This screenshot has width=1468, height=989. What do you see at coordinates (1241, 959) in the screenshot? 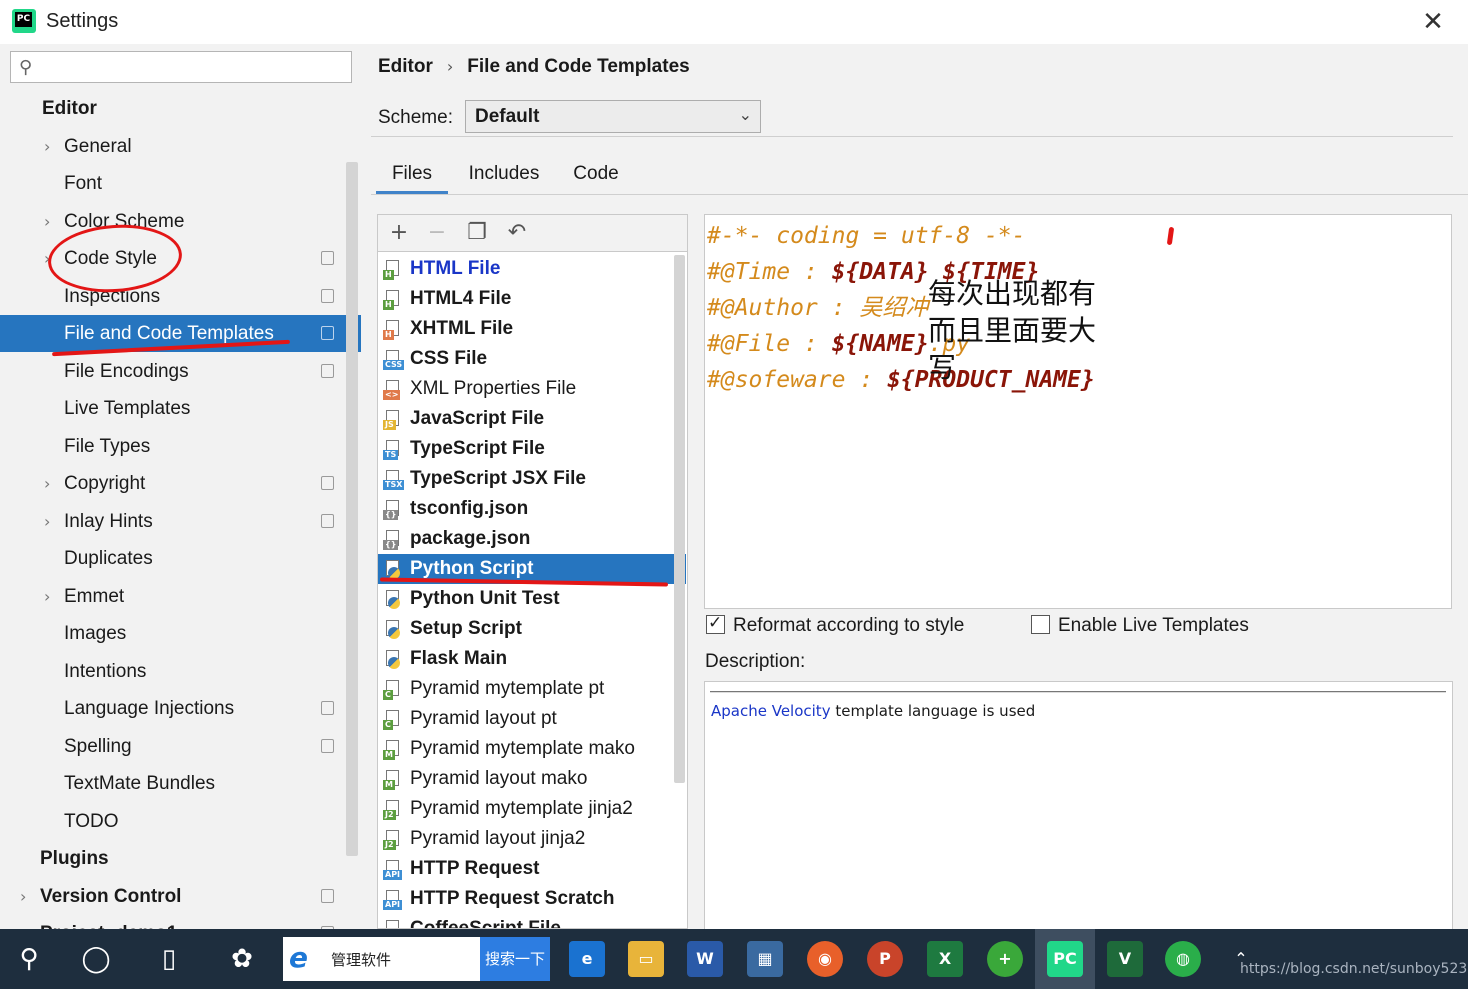
I see `chevron-up-icon: ⌃` at bounding box center [1241, 959].